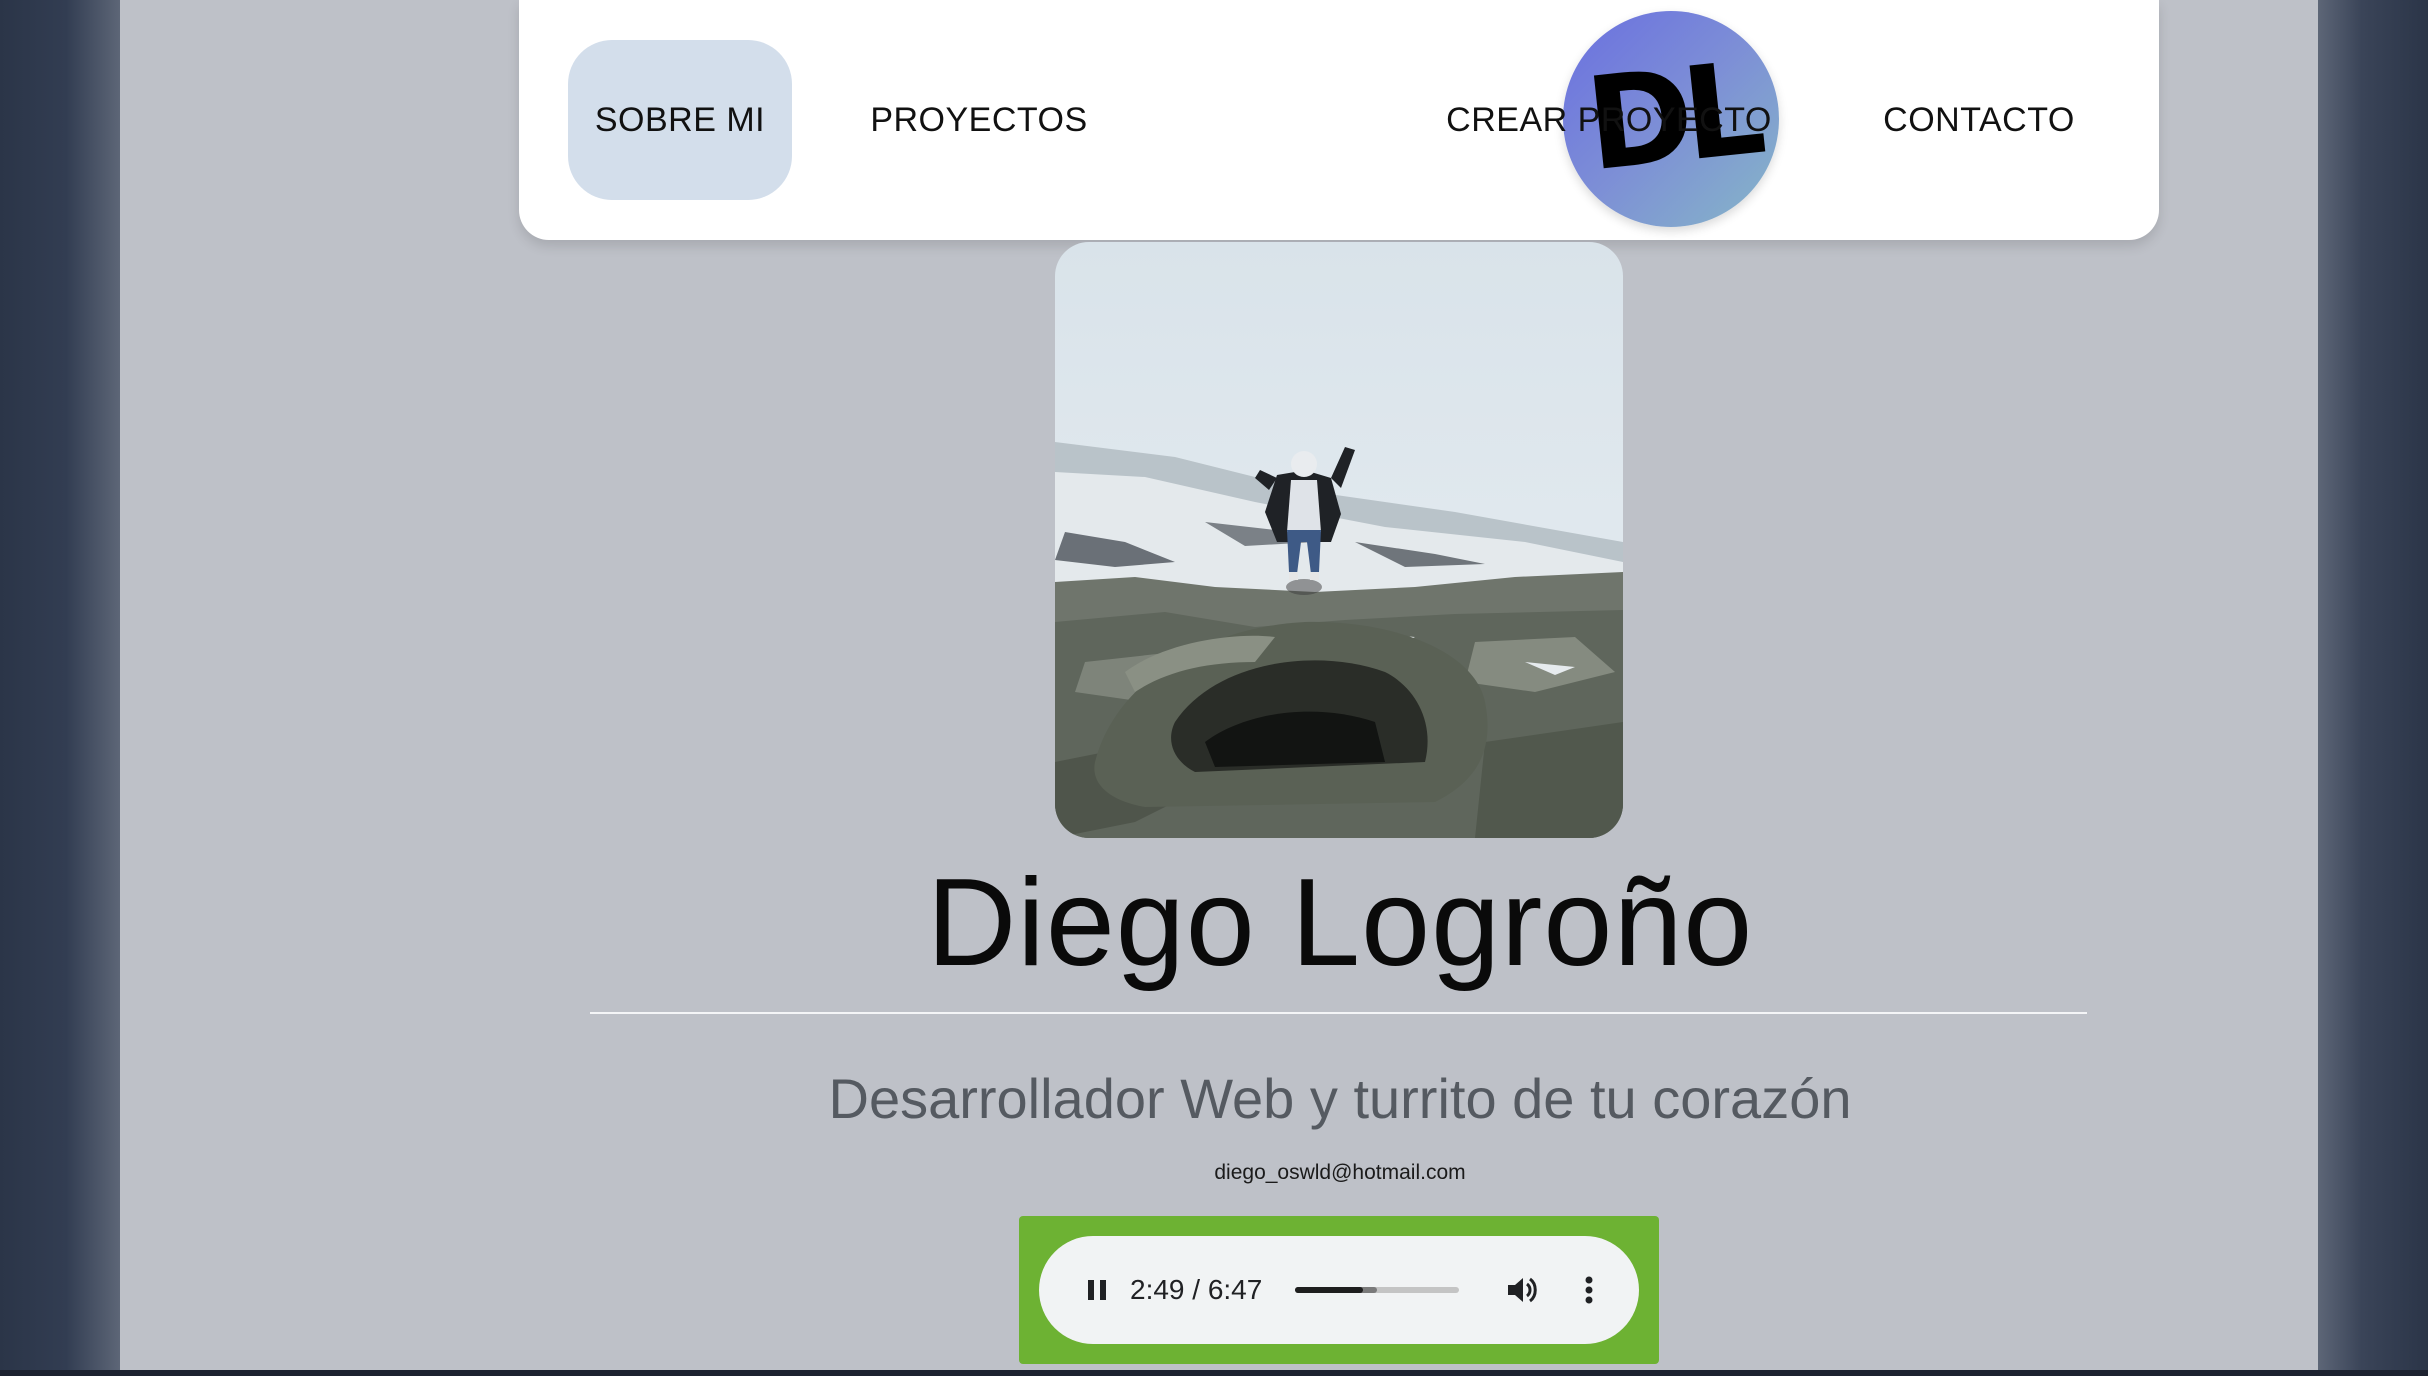 This screenshot has width=2428, height=1376. I want to click on window-bottom-edge, so click(1214, 1373).